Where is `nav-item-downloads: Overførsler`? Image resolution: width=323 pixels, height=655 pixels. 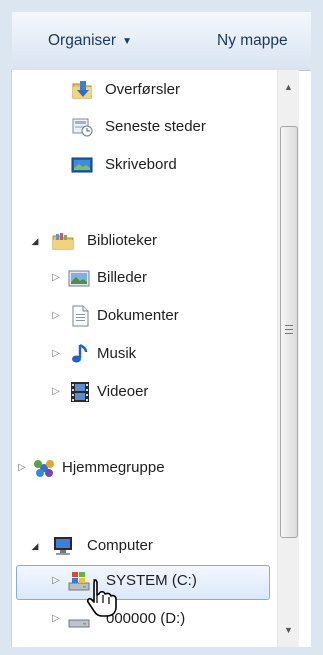
nav-item-downloads: Overførsler is located at coordinates (149, 90).